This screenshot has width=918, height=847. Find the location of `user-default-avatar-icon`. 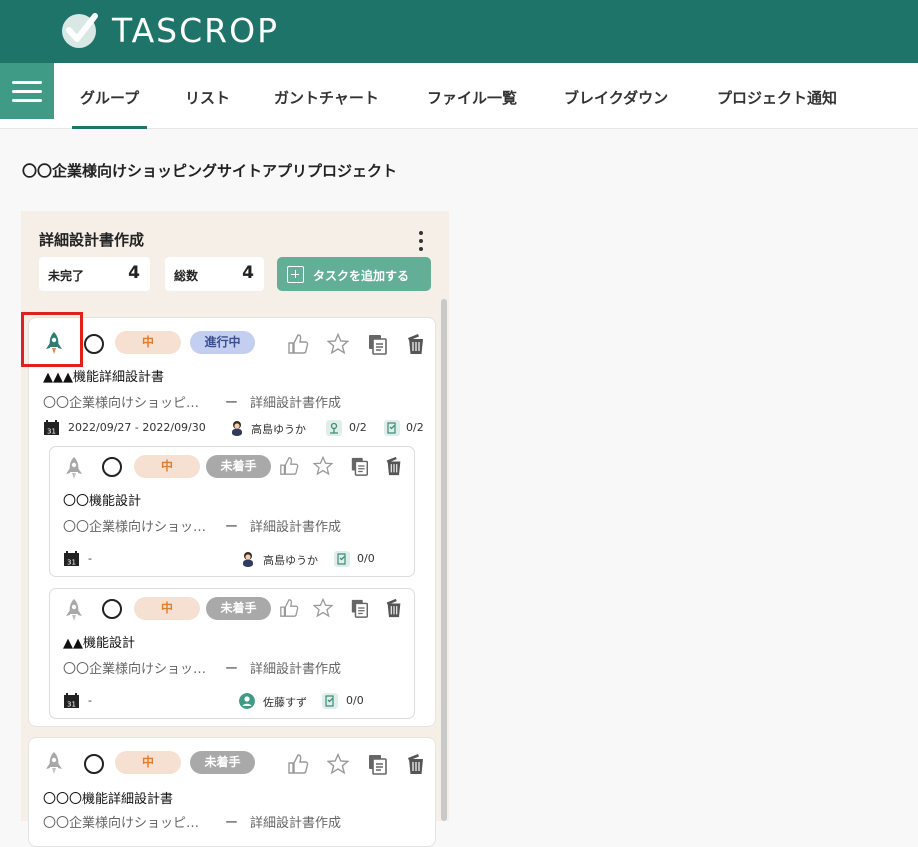

user-default-avatar-icon is located at coordinates (247, 701).